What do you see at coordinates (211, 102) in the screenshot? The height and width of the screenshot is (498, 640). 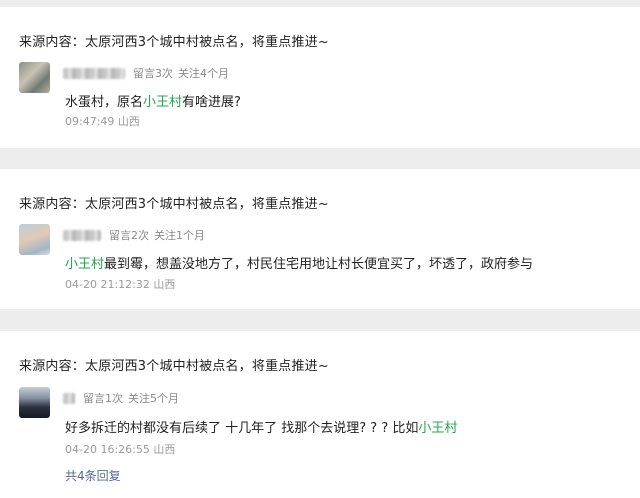 I see `comment-text-after: 有啥进展?` at bounding box center [211, 102].